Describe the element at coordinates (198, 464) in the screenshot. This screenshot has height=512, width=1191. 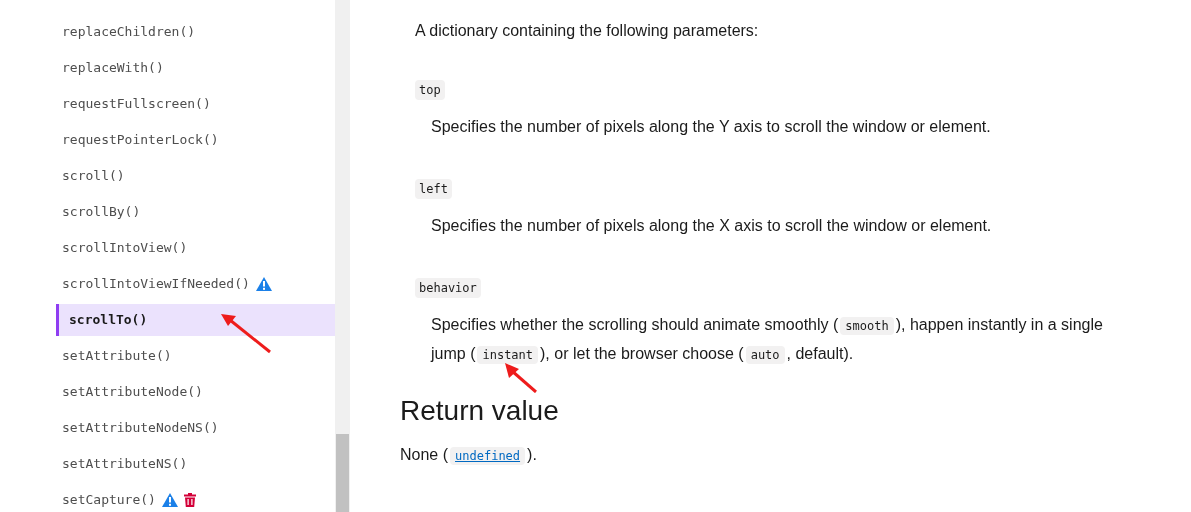
I see `sidebar-item: setAttributeNS()` at that location.